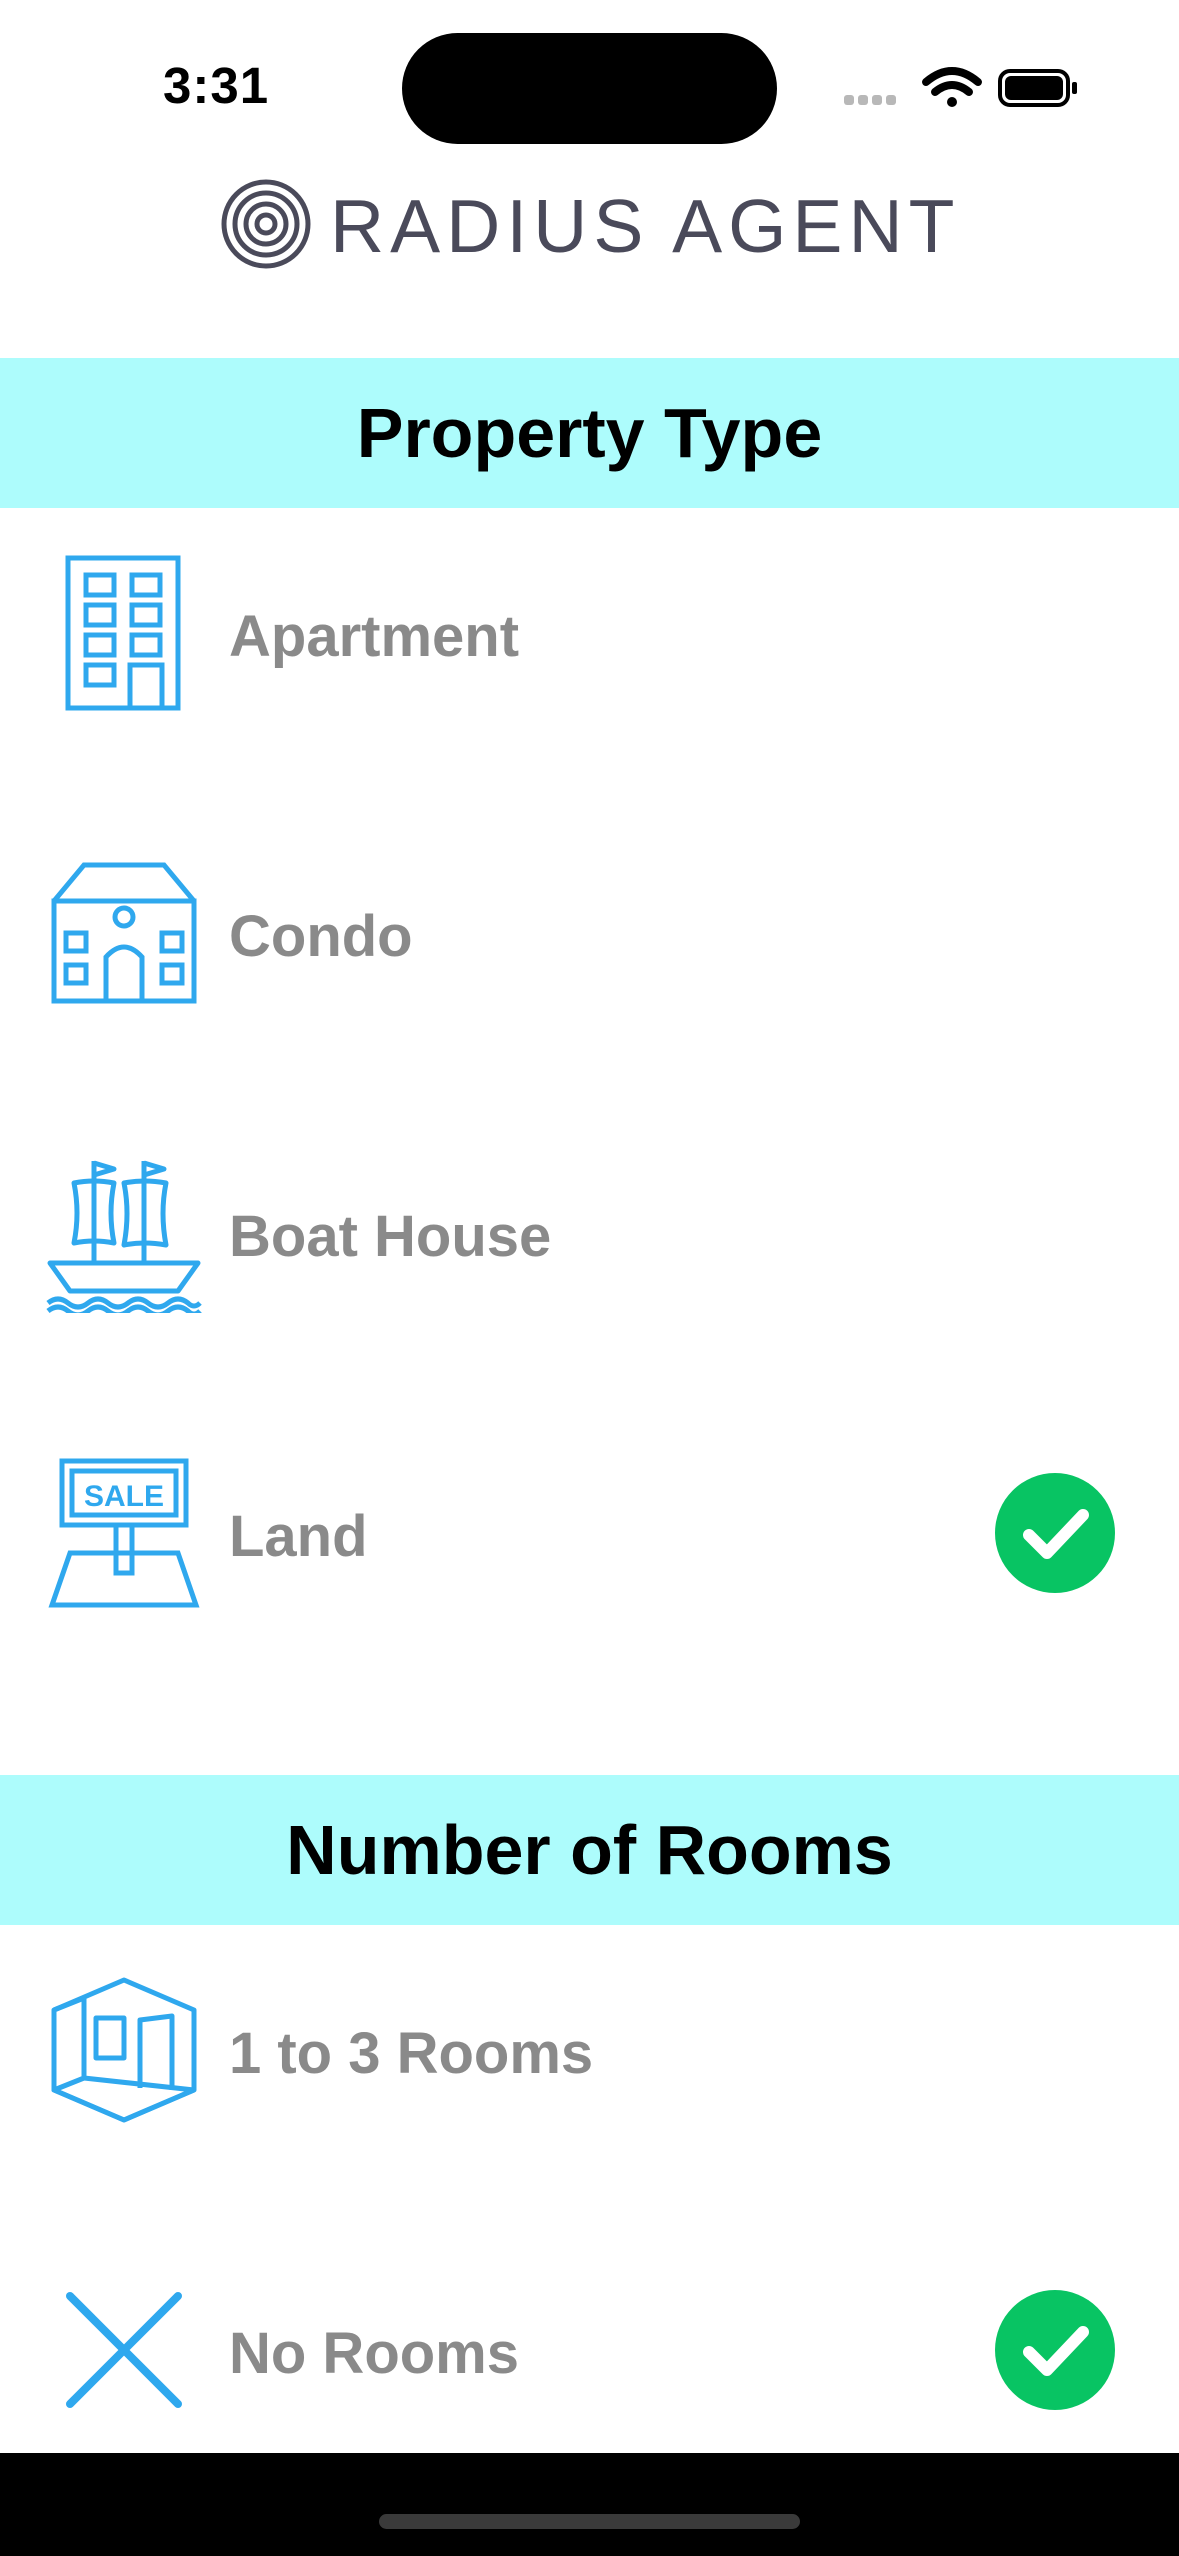  What do you see at coordinates (589, 2350) in the screenshot?
I see `option-no-rooms: No Rooms` at bounding box center [589, 2350].